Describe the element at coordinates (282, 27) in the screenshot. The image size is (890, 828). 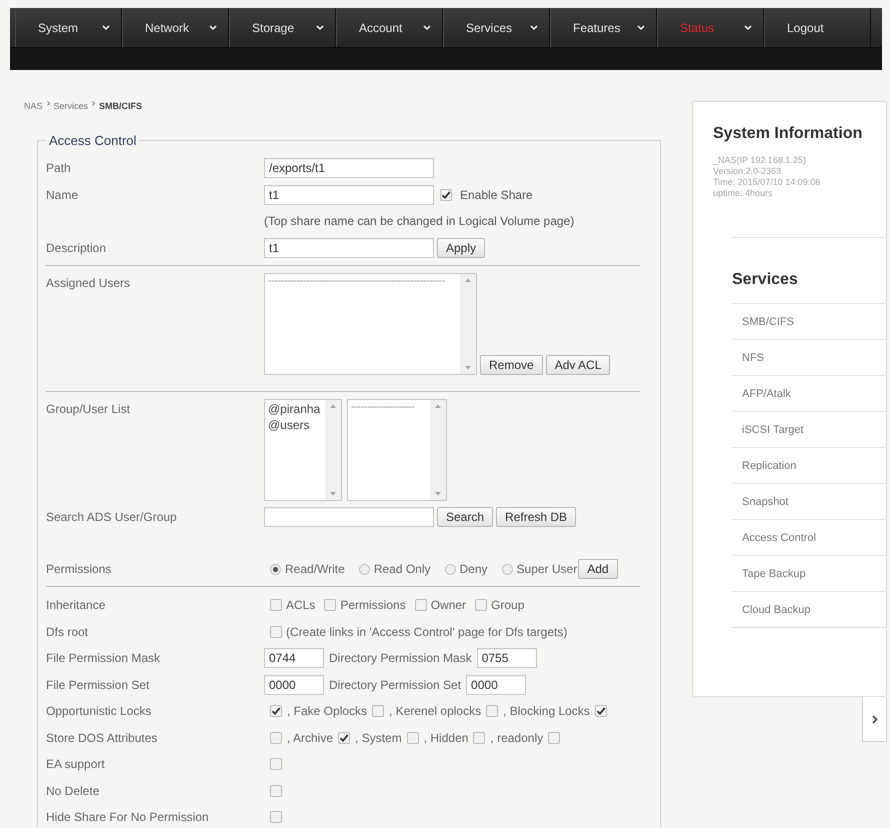
I see `nav-menu-item: Storage` at that location.